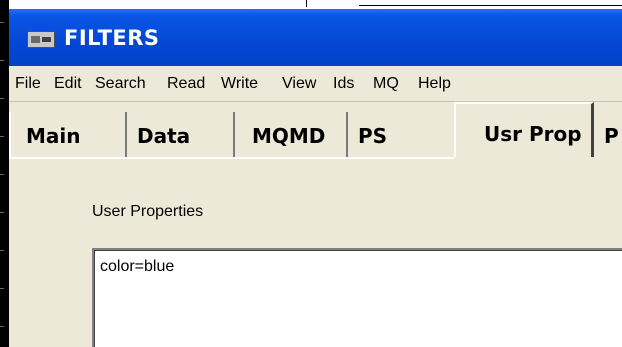 The width and height of the screenshot is (622, 347). I want to click on menu-read: Read, so click(186, 84).